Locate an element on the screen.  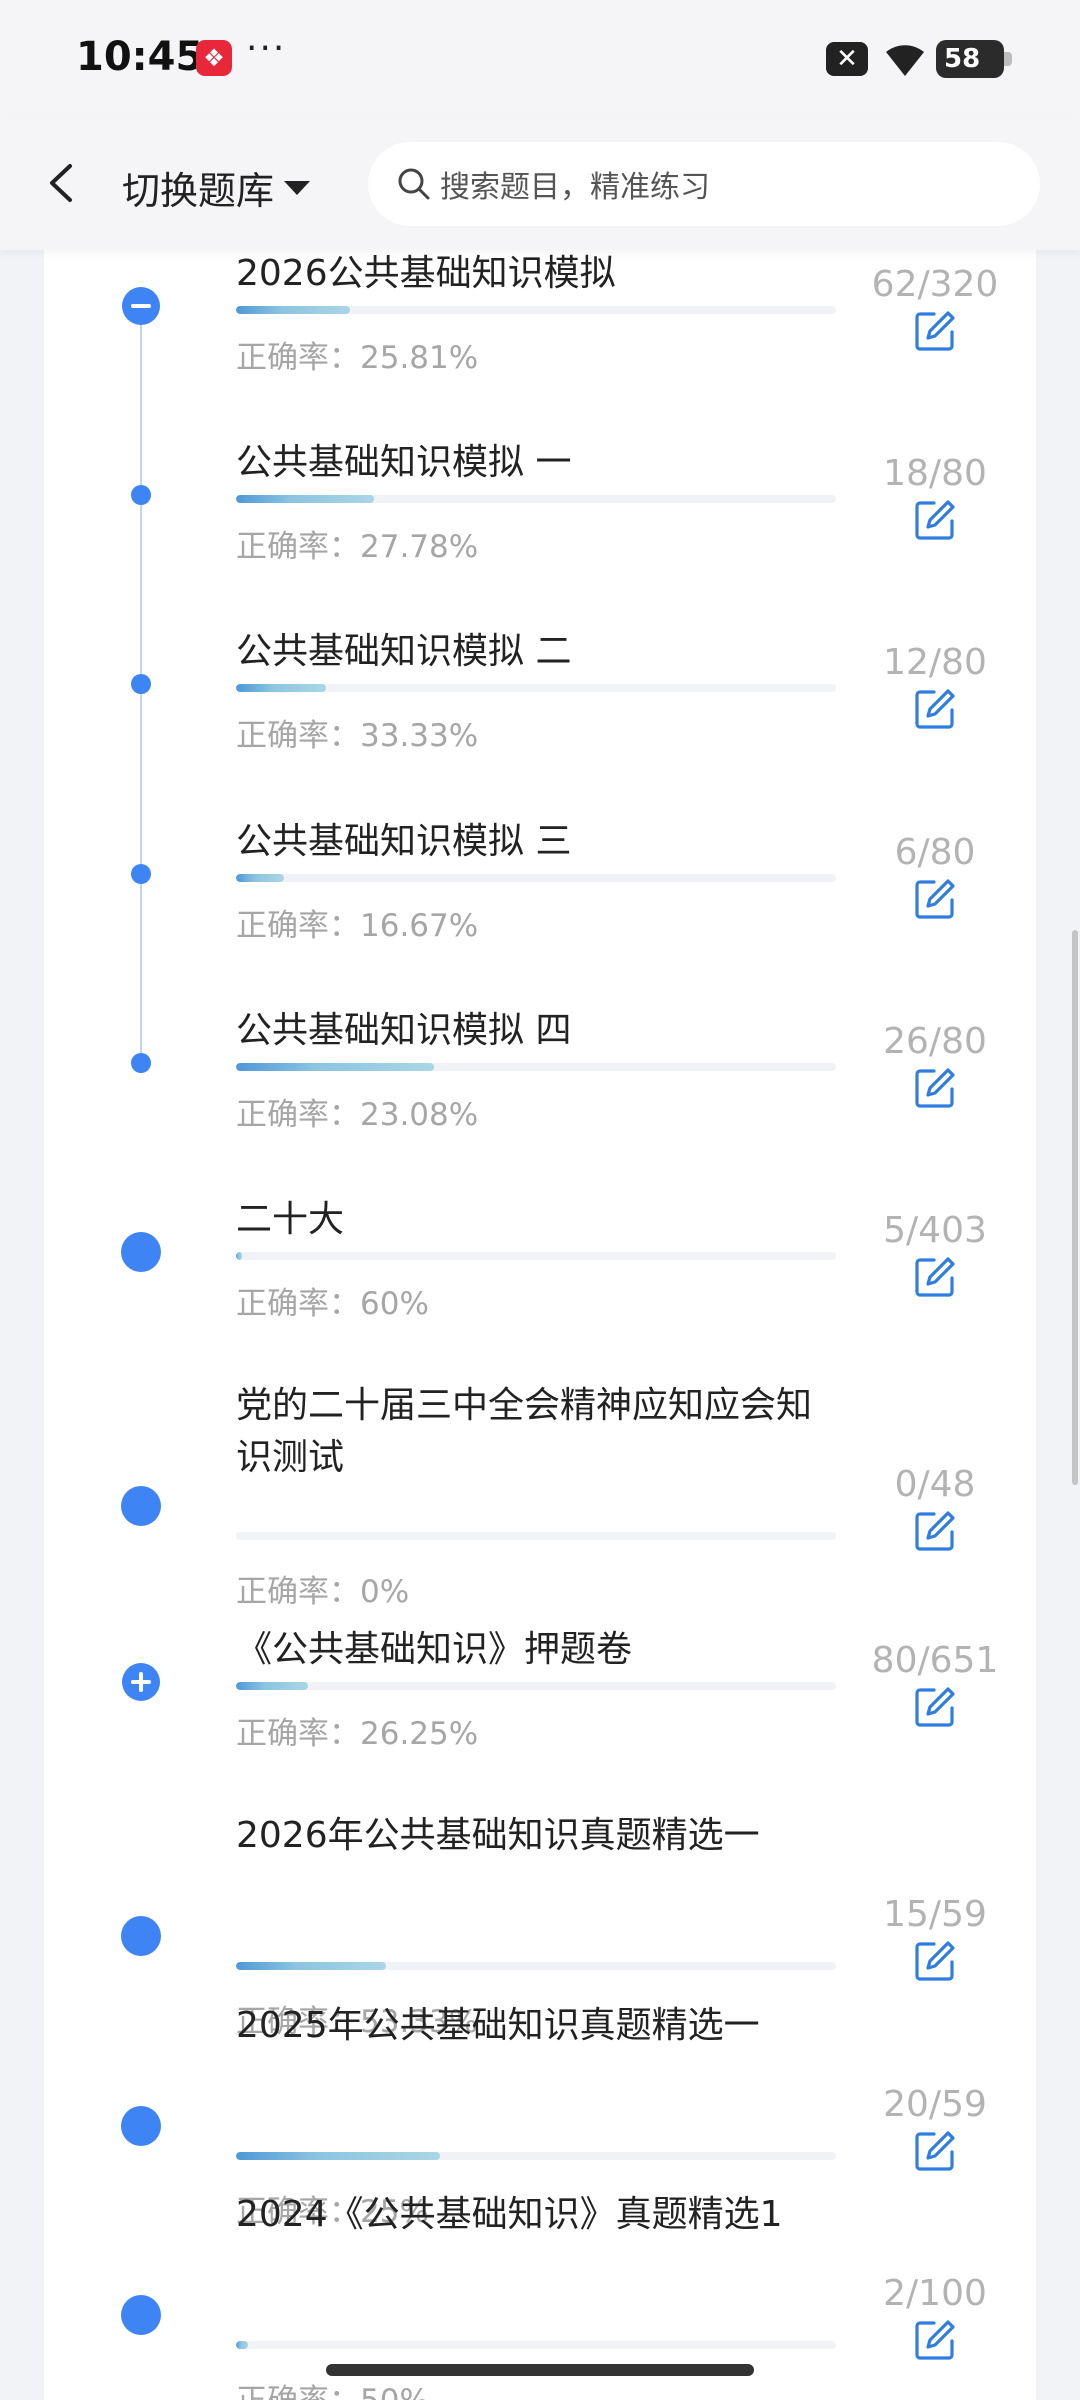
item-title: 公共基础知识模拟 四 is located at coordinates (404, 1030).